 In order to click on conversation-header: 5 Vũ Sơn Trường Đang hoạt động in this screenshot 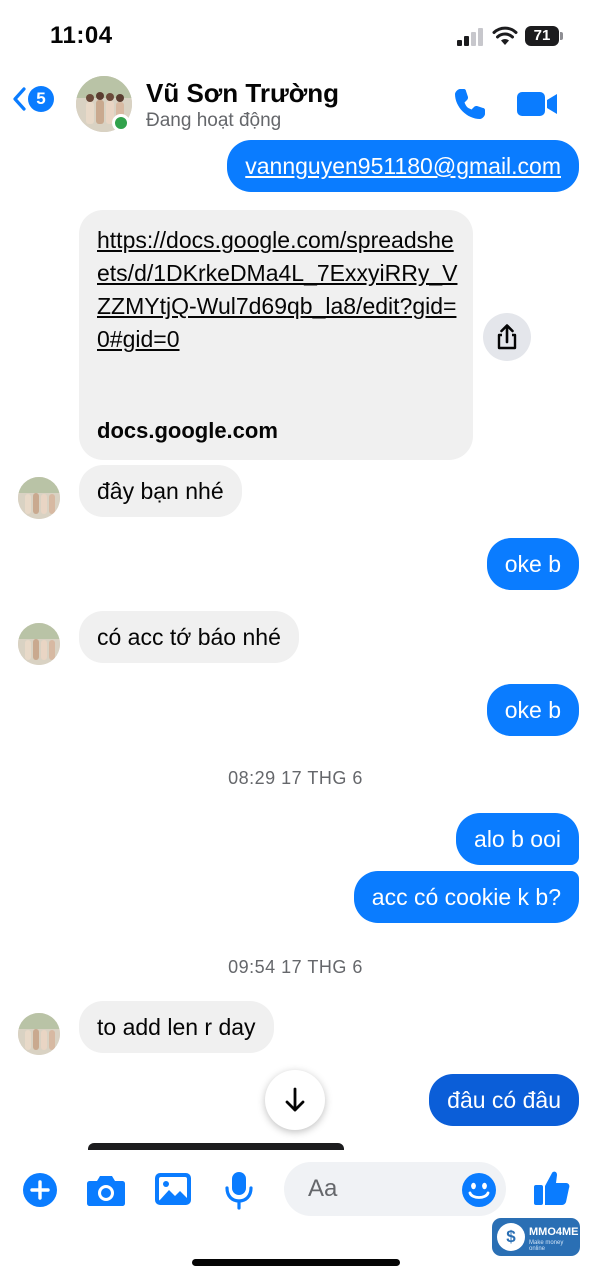, I will do `click(295, 105)`.